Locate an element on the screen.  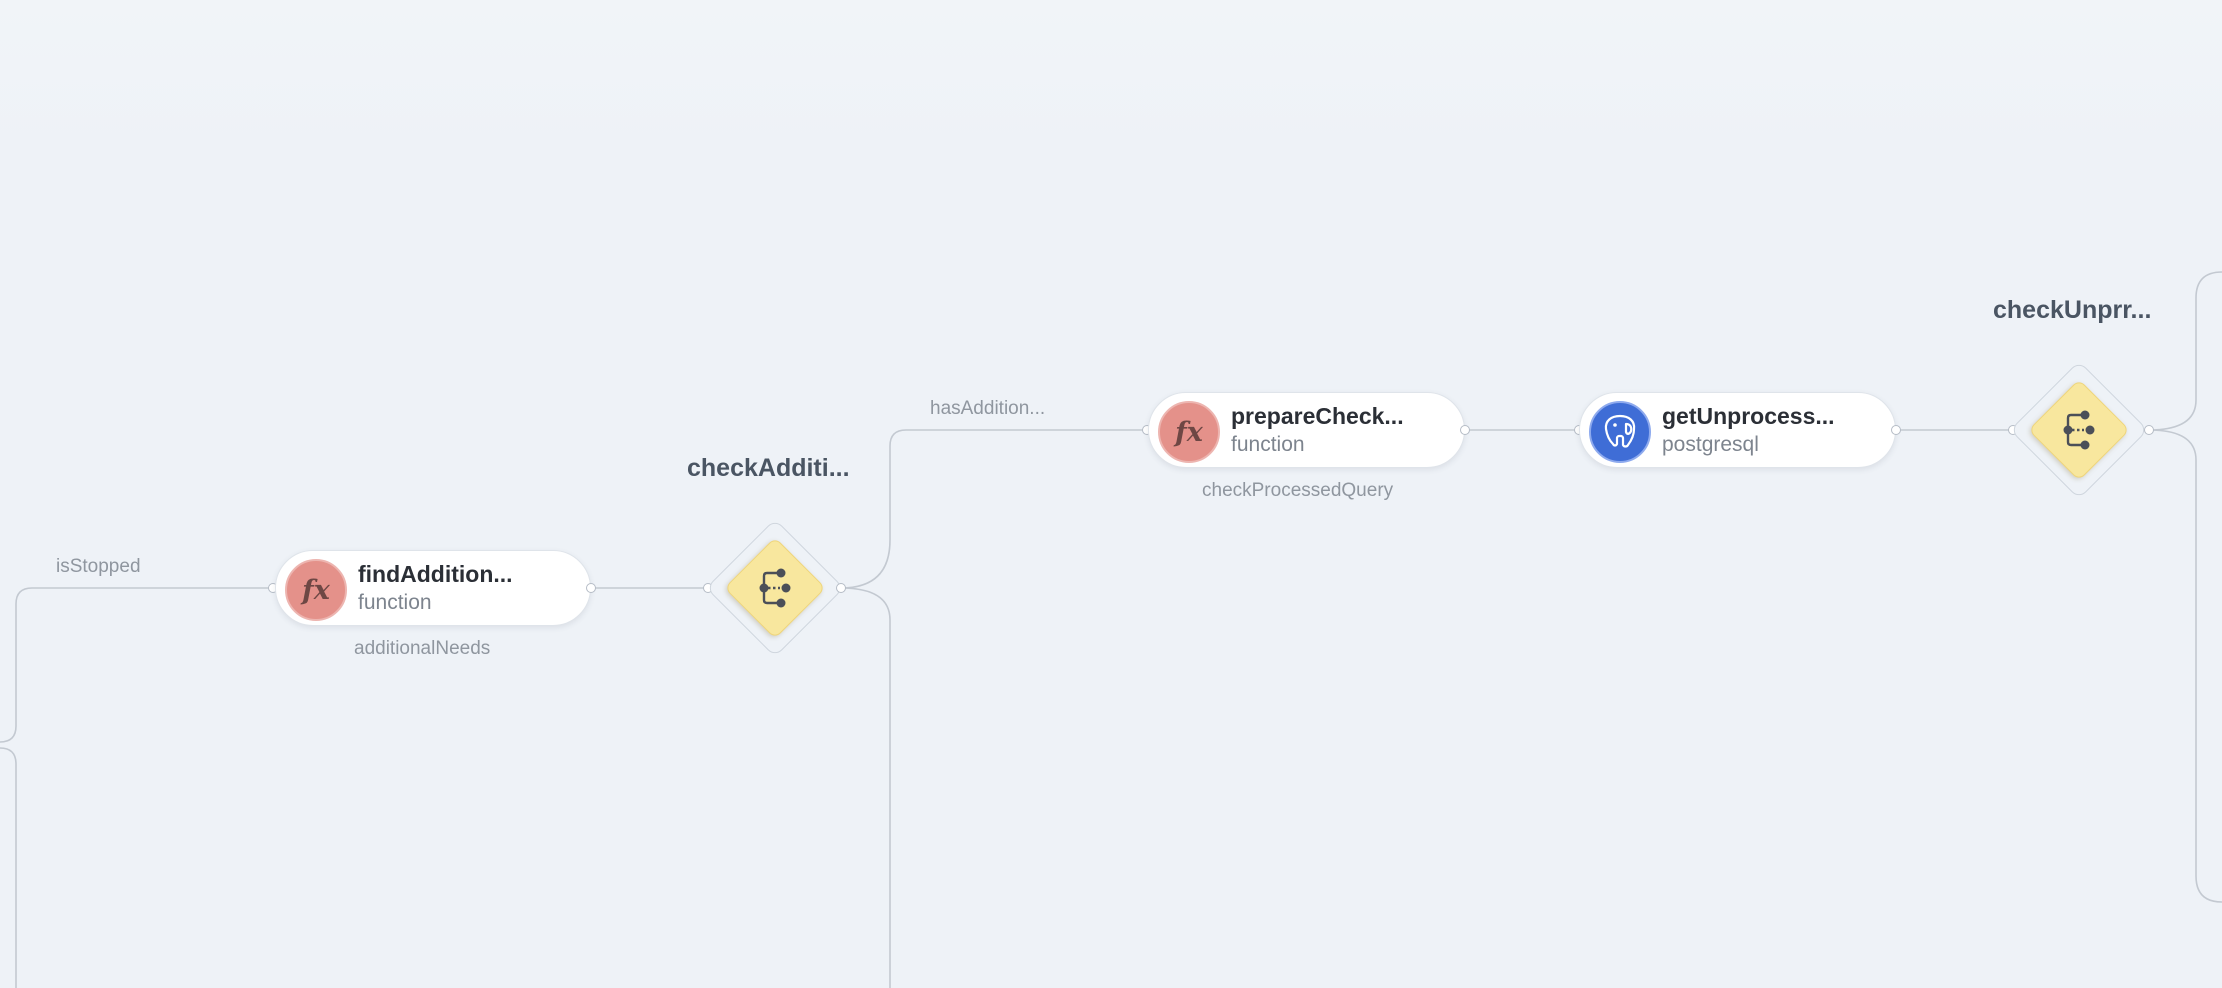
edge-check-unprocessed-false is located at coordinates (2185, 666).